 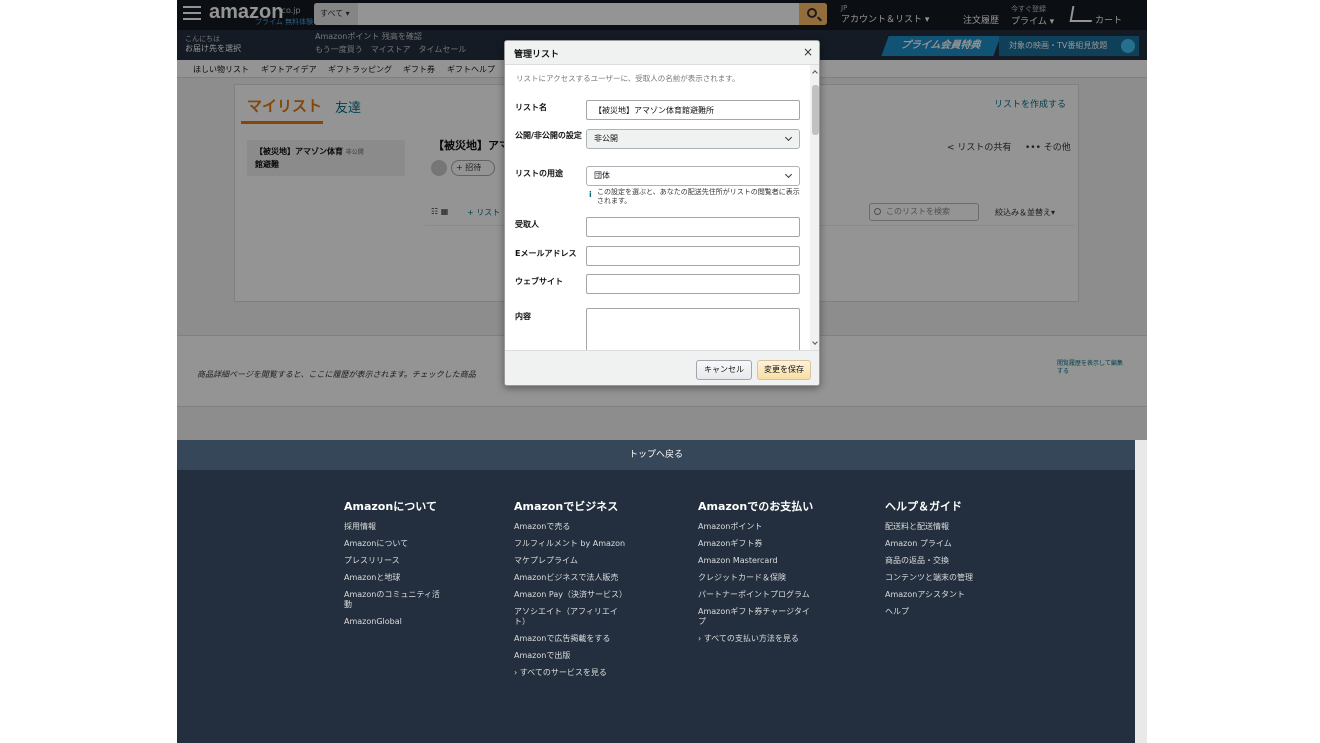 I want to click on dialog-title: 管理リスト, so click(x=537, y=55).